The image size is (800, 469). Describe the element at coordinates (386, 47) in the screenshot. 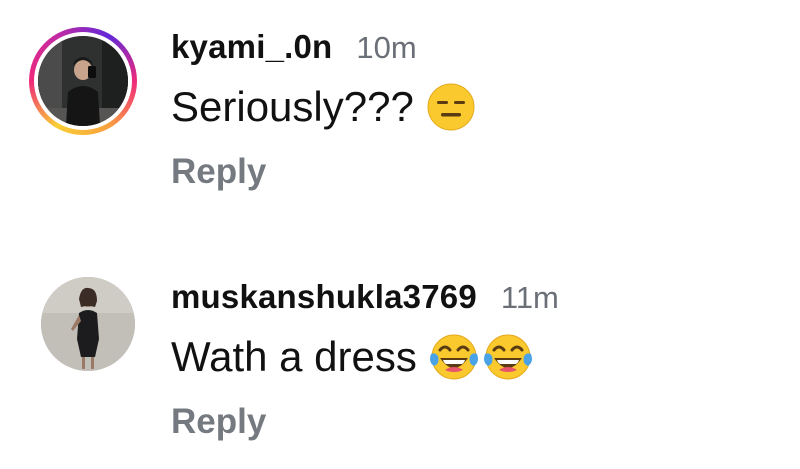

I see `timestamp: 10m` at that location.